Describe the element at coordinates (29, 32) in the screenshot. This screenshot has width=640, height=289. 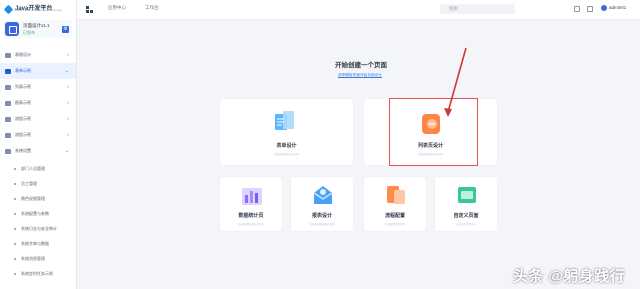
I see `app-status: 已发布` at that location.